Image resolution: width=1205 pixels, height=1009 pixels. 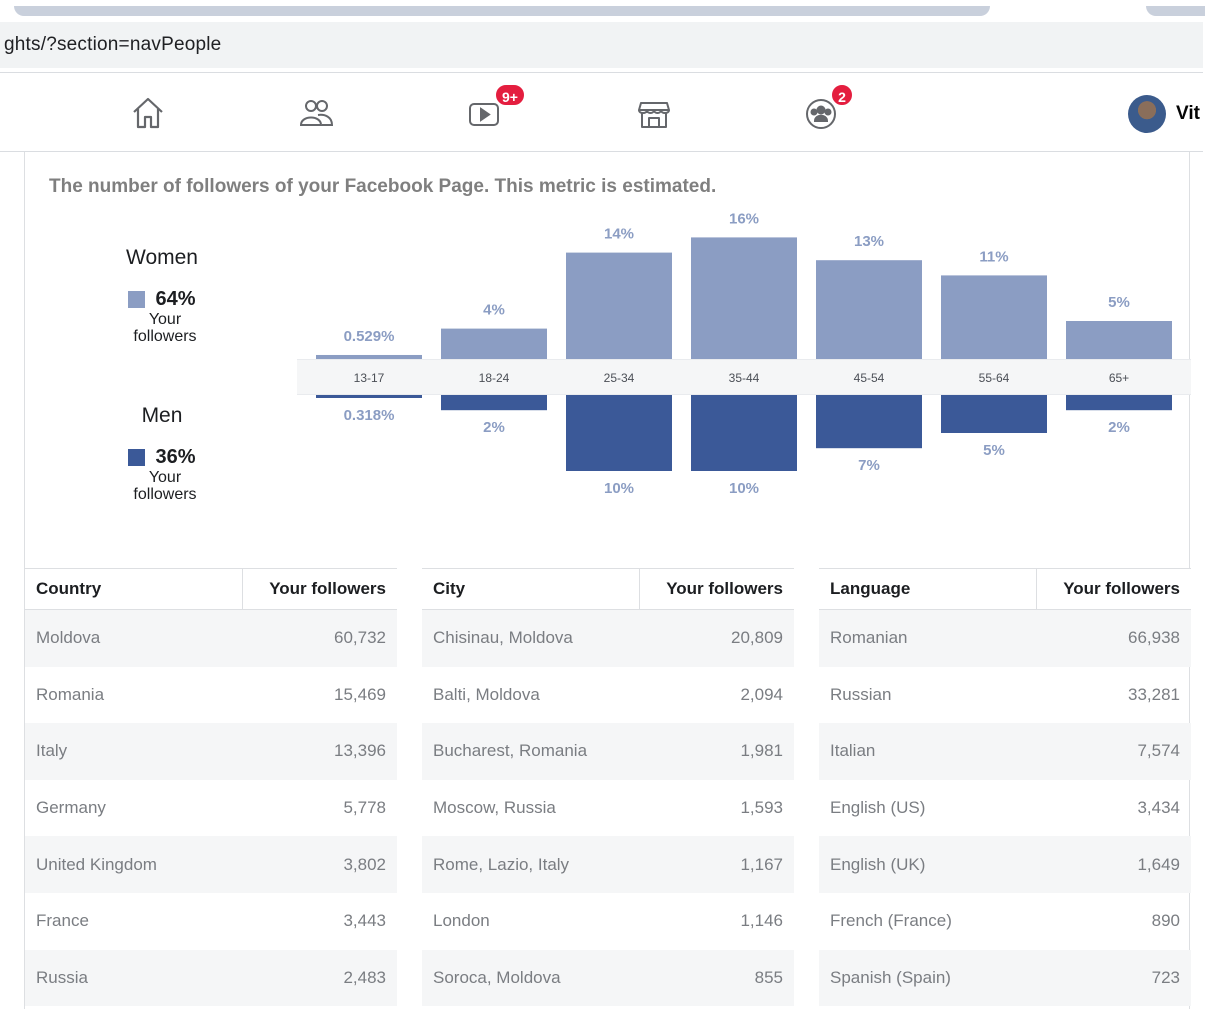 What do you see at coordinates (165, 486) in the screenshot?
I see `legend-men-sub: Your followers` at bounding box center [165, 486].